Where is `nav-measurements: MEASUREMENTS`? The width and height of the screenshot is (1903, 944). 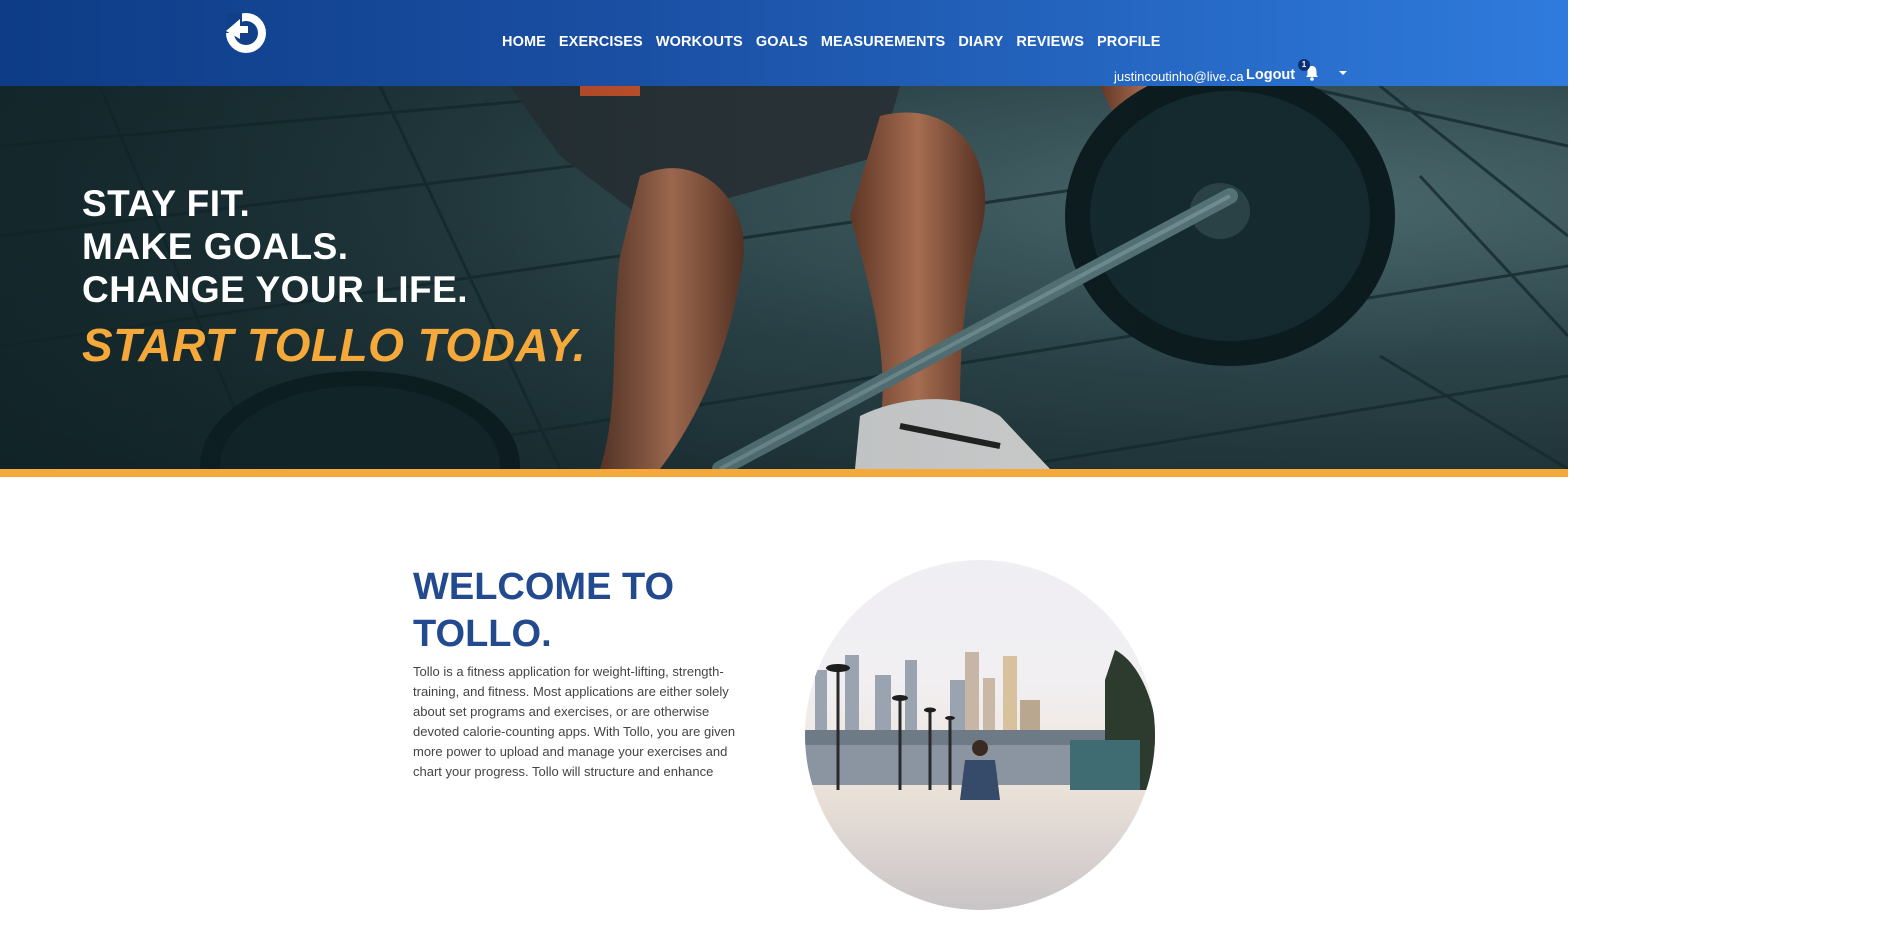
nav-measurements: MEASUREMENTS is located at coordinates (883, 42).